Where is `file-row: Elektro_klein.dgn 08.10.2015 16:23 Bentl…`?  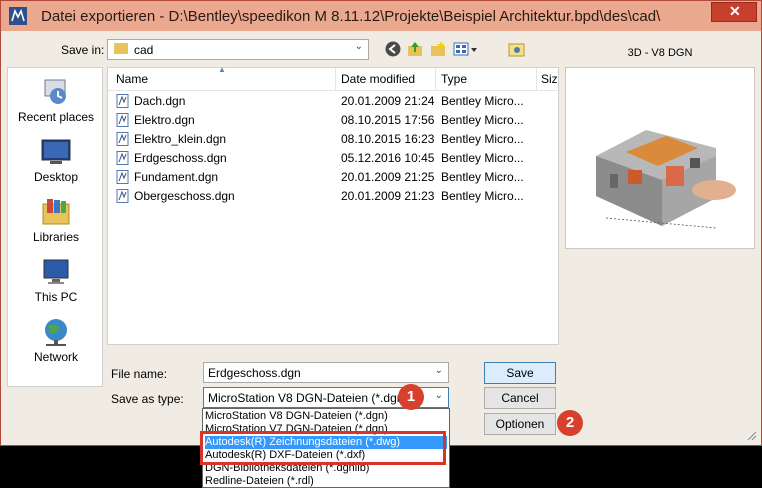
file-row: Elektro_klein.dgn 08.10.2015 16:23 Bentl… is located at coordinates (333, 139).